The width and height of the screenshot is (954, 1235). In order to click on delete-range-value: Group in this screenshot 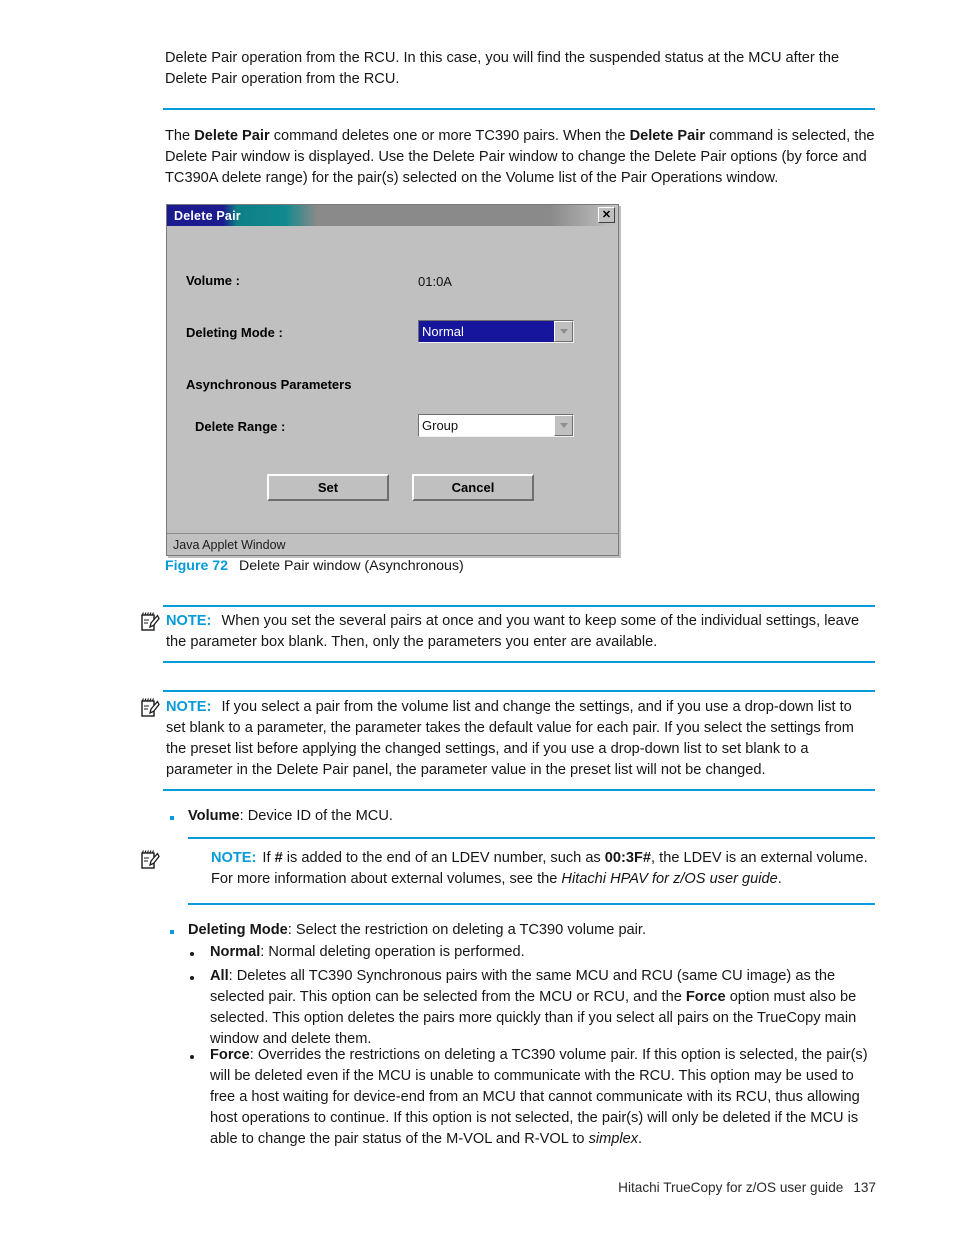, I will do `click(440, 425)`.